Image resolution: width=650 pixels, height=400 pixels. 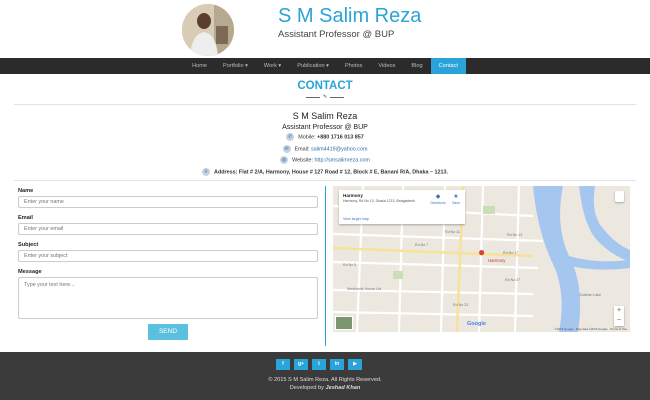 I want to click on nav-item-publication: Publication ▾, so click(x=313, y=66).